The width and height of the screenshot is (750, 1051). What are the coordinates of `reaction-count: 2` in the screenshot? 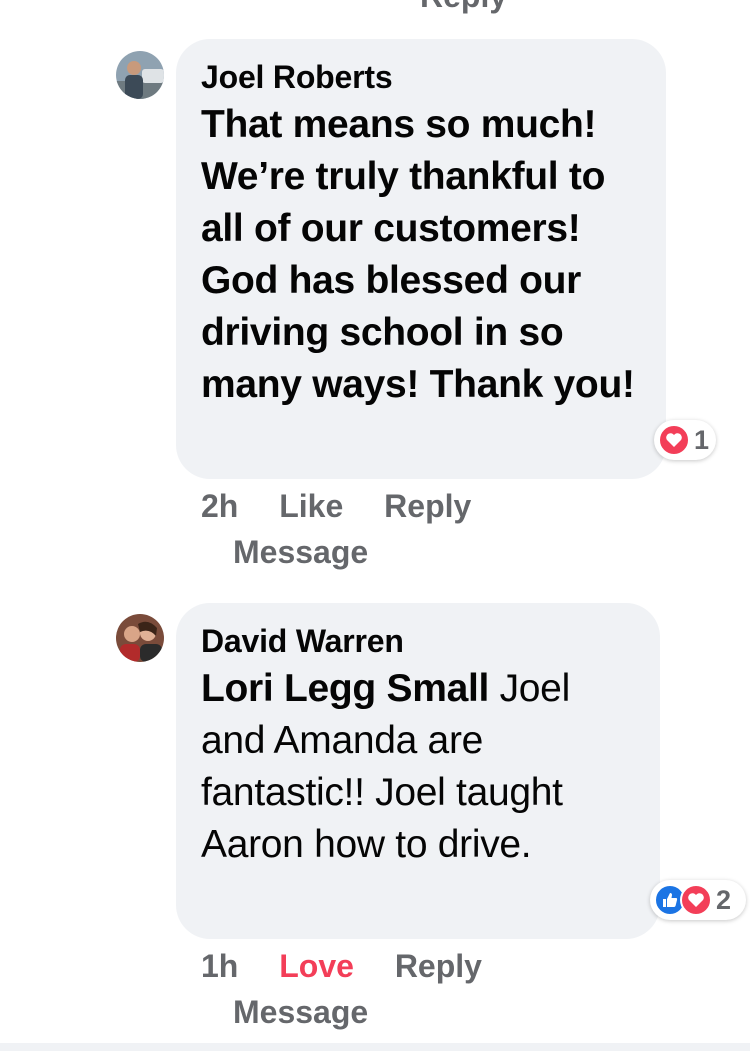 It's located at (724, 899).